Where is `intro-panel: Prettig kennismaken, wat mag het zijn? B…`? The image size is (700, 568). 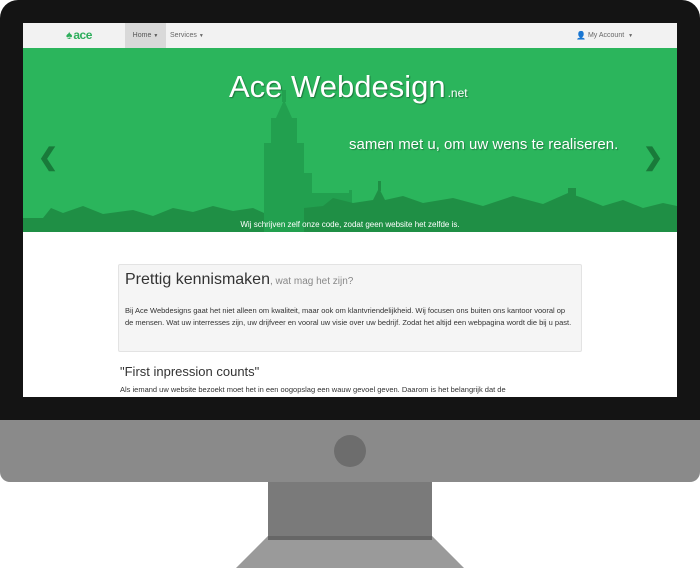 intro-panel: Prettig kennismaken, wat mag het zijn? B… is located at coordinates (350, 308).